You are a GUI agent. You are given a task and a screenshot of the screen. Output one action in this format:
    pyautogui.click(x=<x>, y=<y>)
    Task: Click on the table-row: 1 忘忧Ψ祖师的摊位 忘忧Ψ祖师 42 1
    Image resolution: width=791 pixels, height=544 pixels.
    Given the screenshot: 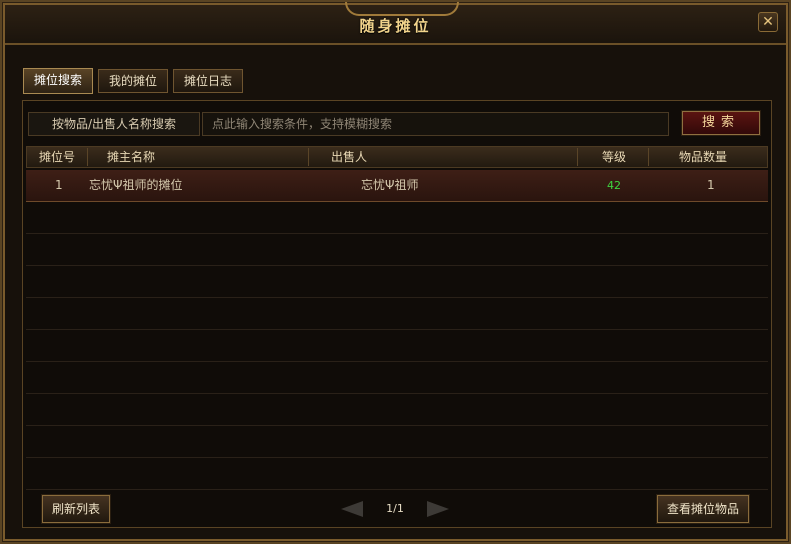 What is the action you would take?
    pyautogui.click(x=397, y=186)
    